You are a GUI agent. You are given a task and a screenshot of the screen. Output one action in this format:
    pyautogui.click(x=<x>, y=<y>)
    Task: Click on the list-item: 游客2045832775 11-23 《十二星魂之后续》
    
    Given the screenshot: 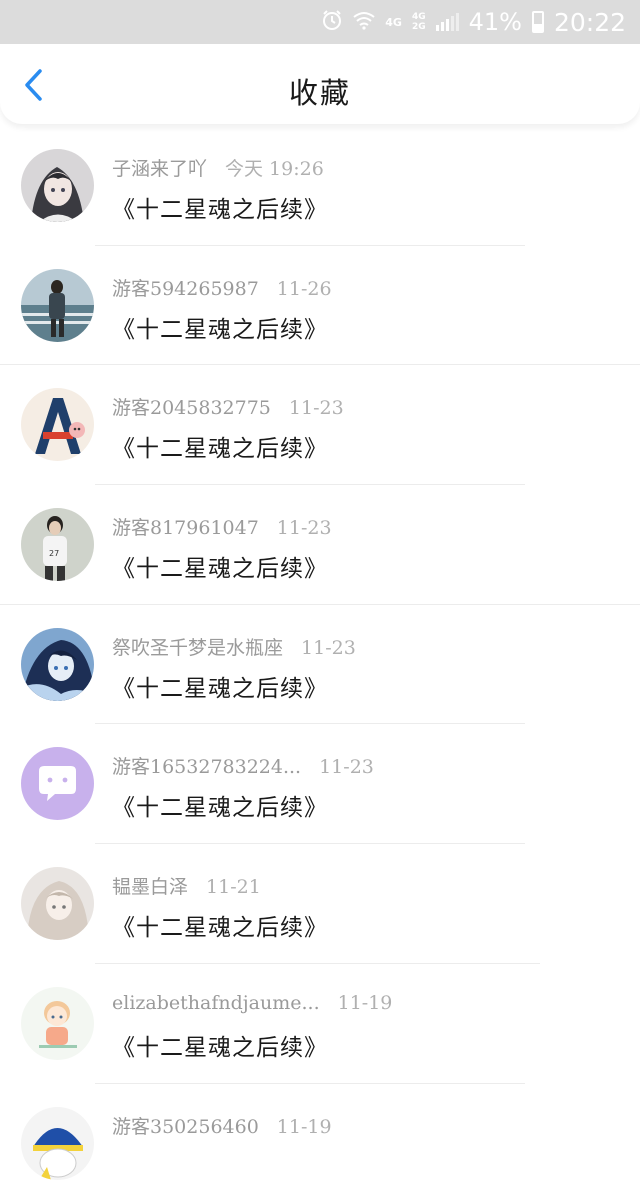 What is the action you would take?
    pyautogui.click(x=320, y=425)
    